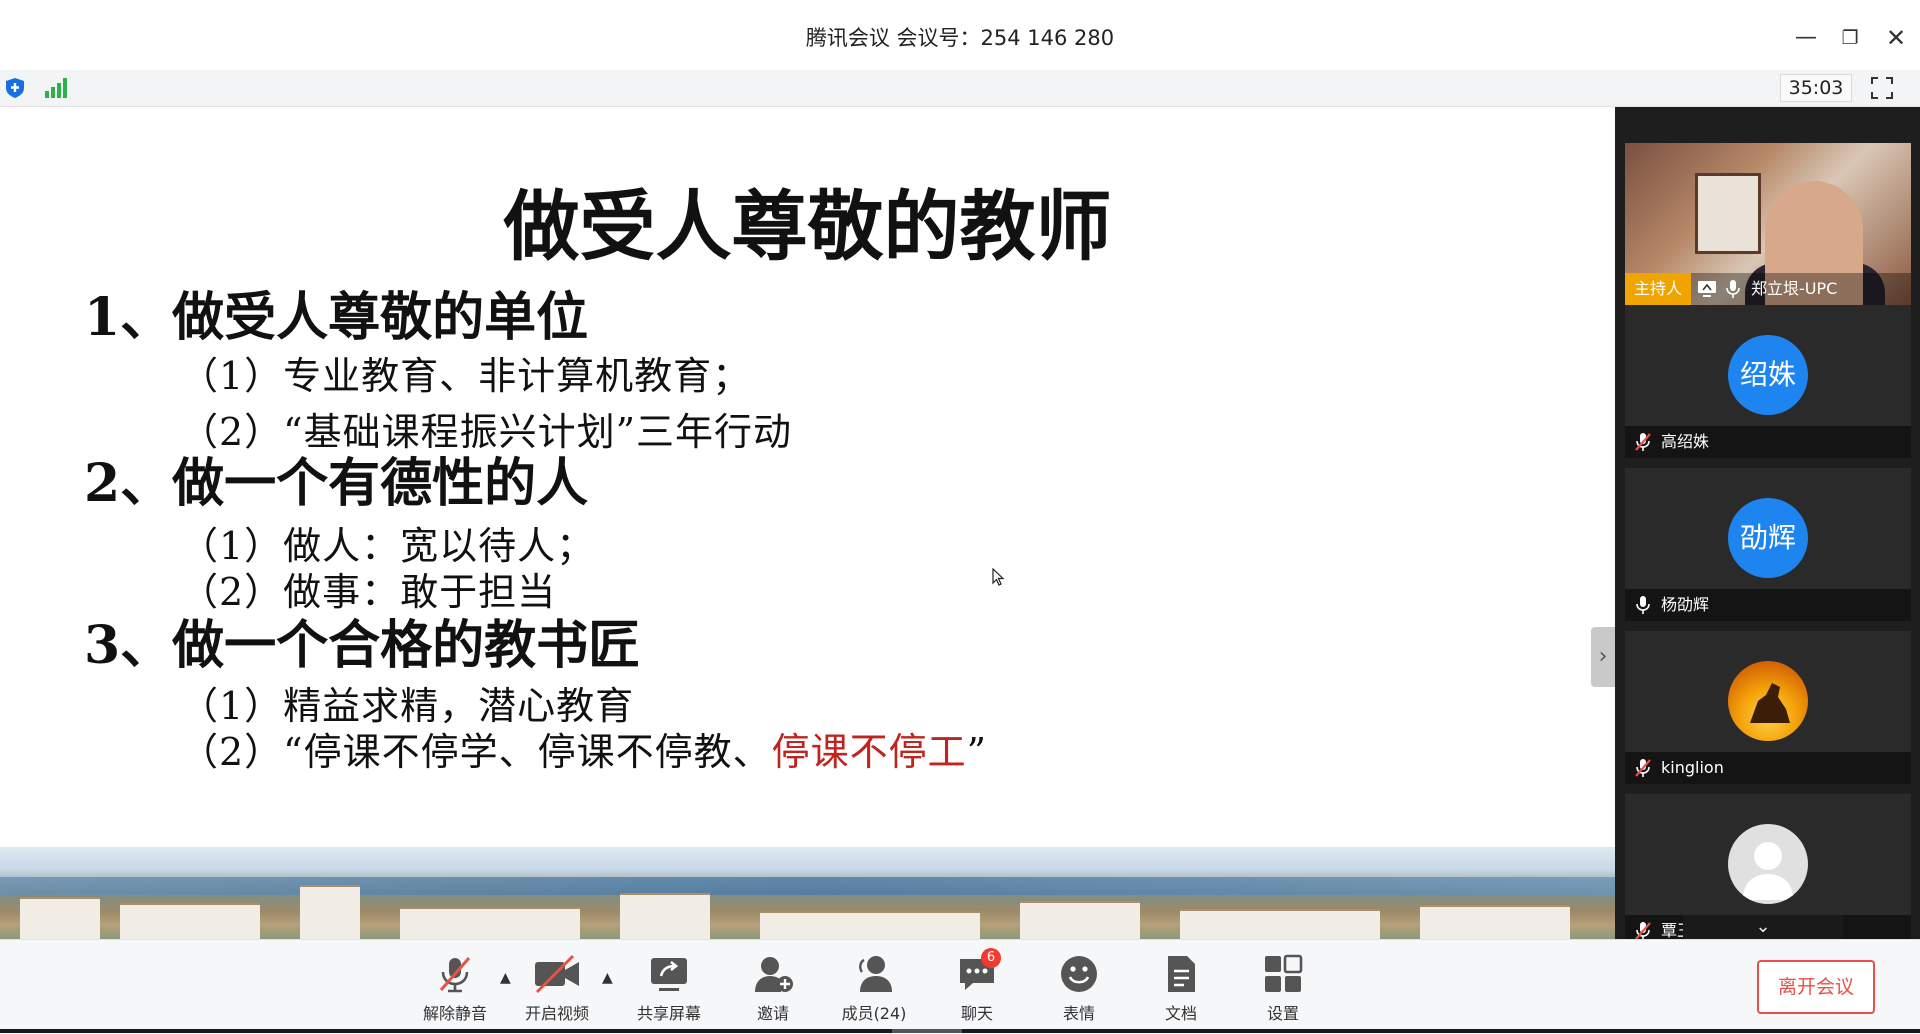  Describe the element at coordinates (1282, 1013) in the screenshot. I see `settings-label: 设置` at that location.